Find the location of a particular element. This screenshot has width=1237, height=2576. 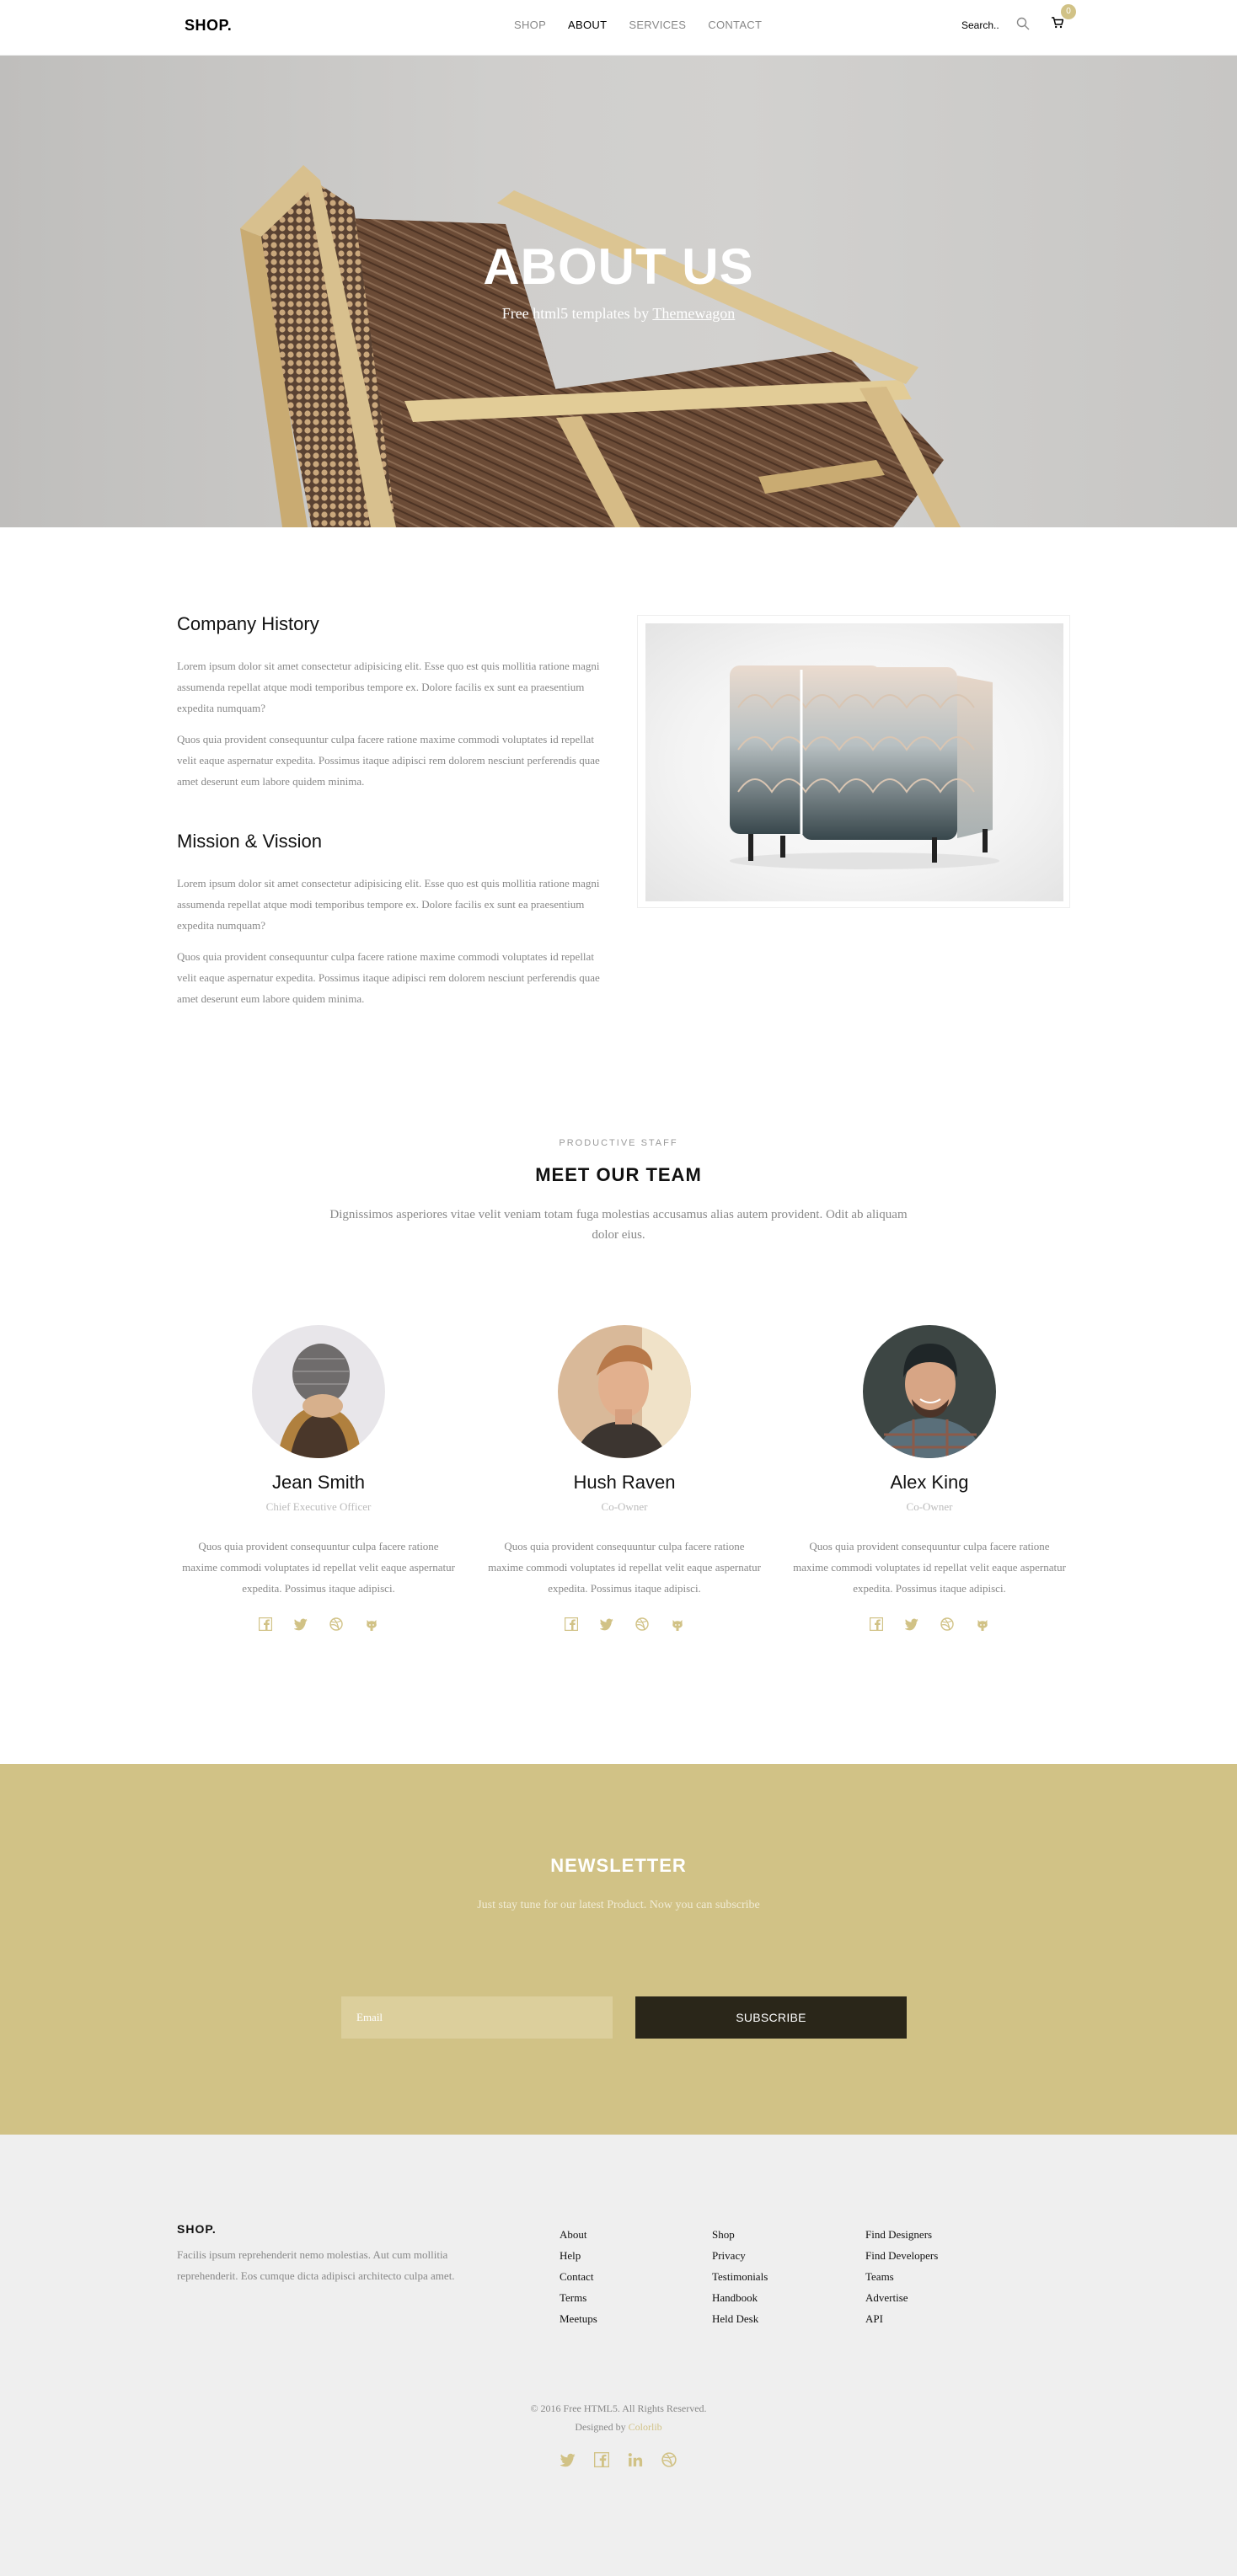

member-name: Alex King is located at coordinates (929, 1482).